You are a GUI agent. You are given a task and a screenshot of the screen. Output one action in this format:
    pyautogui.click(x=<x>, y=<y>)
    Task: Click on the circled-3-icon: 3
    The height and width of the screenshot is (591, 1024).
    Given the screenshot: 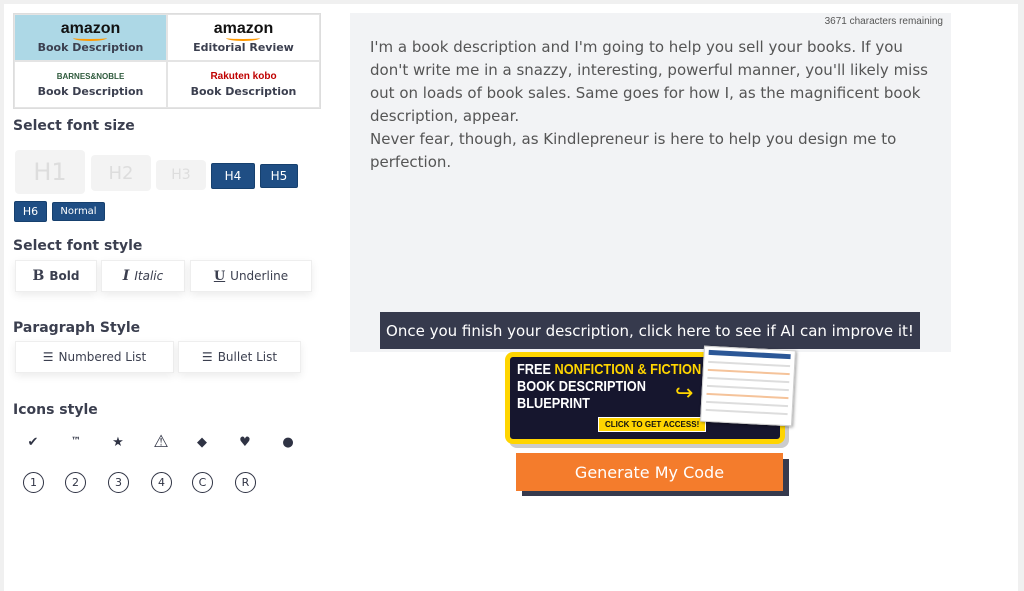 What is the action you would take?
    pyautogui.click(x=118, y=482)
    